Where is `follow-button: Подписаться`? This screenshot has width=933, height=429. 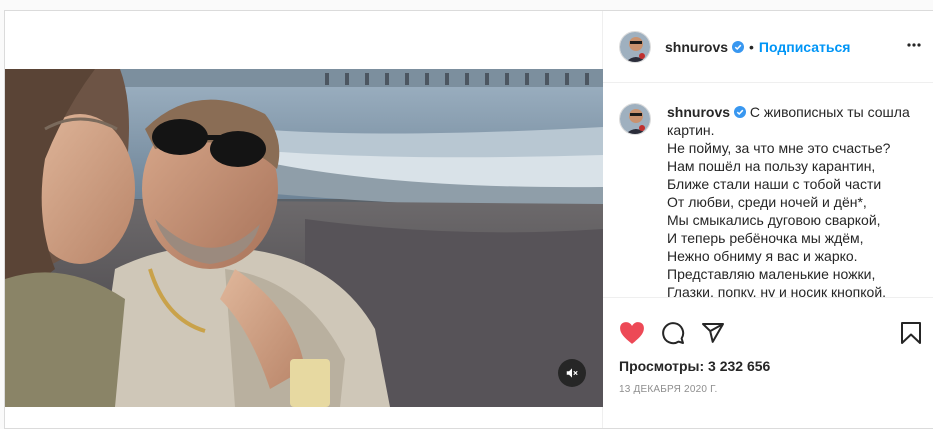
follow-button: Подписаться is located at coordinates (805, 47).